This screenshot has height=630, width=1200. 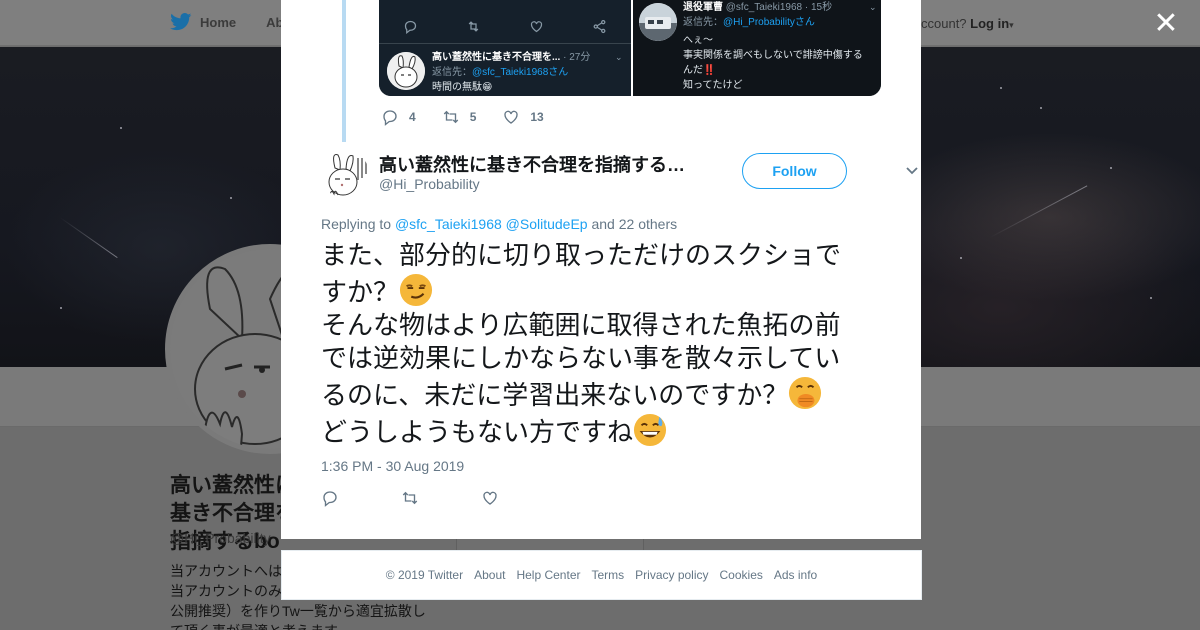 I want to click on nav-home-link: Home, so click(x=218, y=22).